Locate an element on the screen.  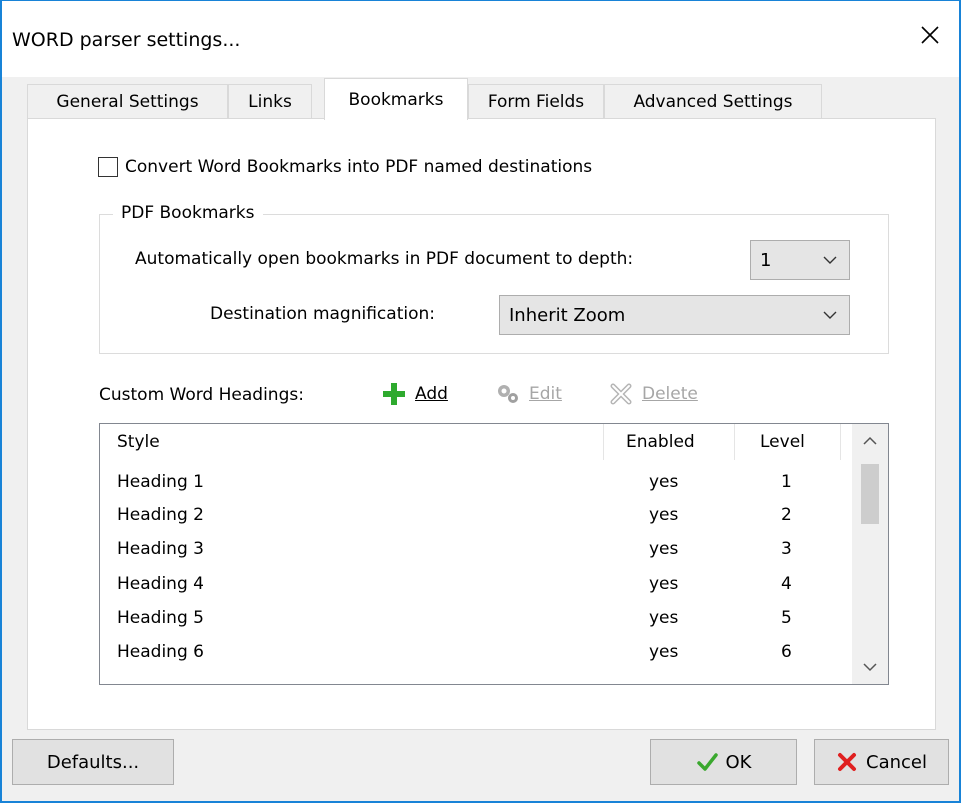
tab-label: General Settings is located at coordinates (127, 101).